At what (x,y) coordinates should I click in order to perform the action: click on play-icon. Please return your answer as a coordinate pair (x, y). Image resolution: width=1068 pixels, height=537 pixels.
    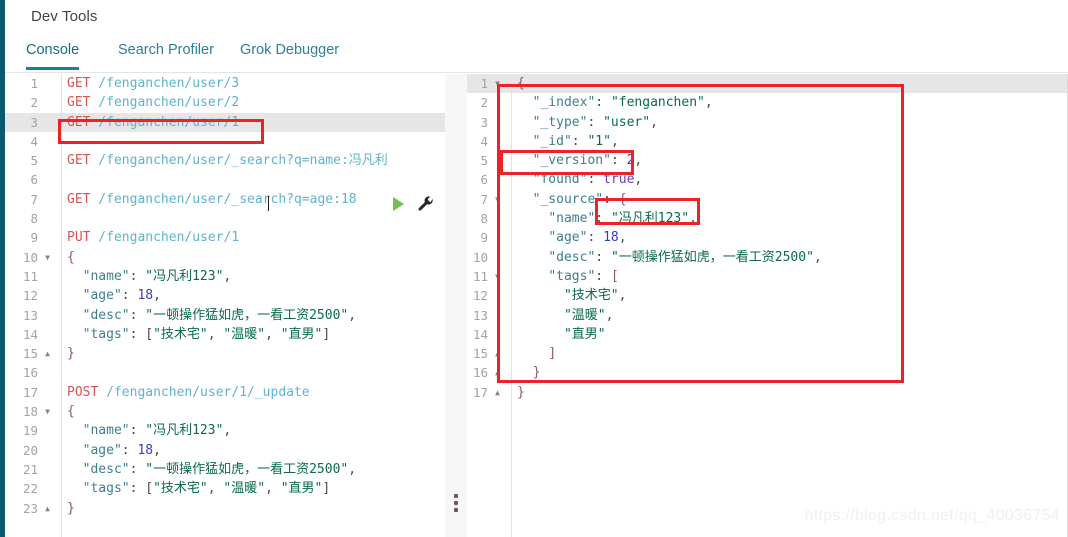
    Looking at the image, I should click on (398, 204).